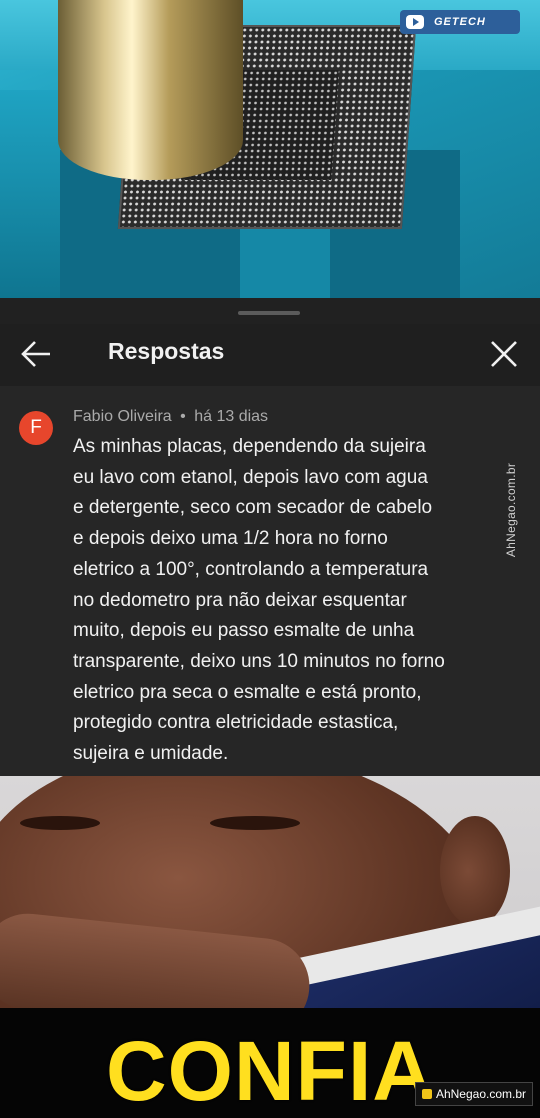  What do you see at coordinates (270, 355) in the screenshot?
I see `panel-header: Respostas` at bounding box center [270, 355].